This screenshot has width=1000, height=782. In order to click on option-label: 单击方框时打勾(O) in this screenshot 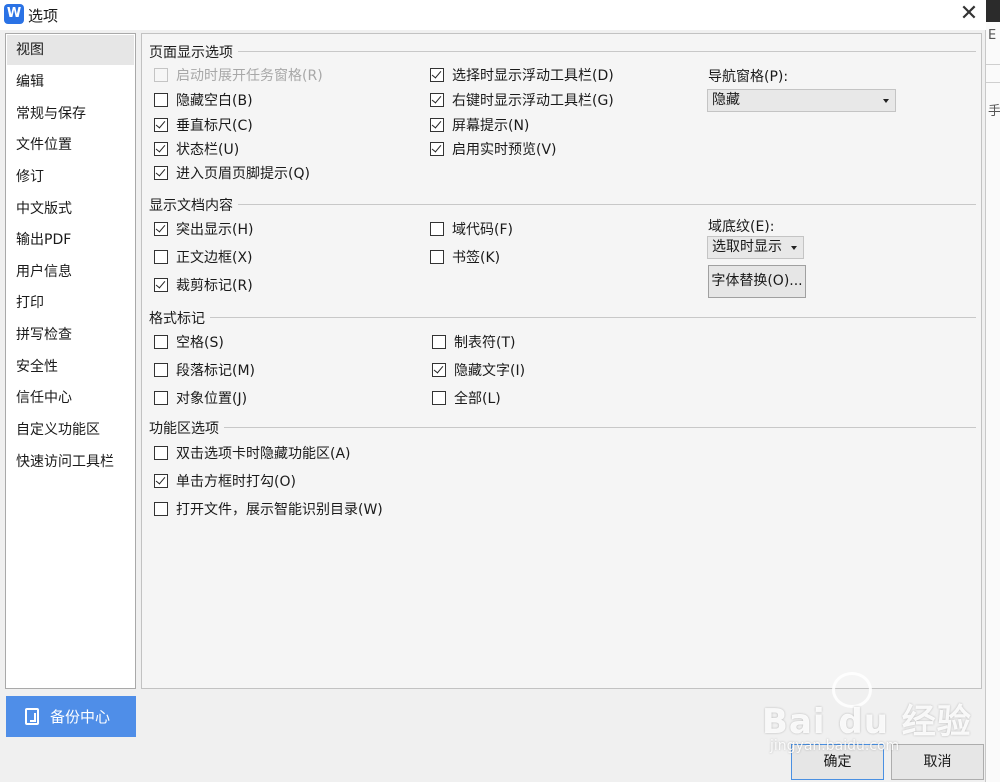, I will do `click(236, 482)`.